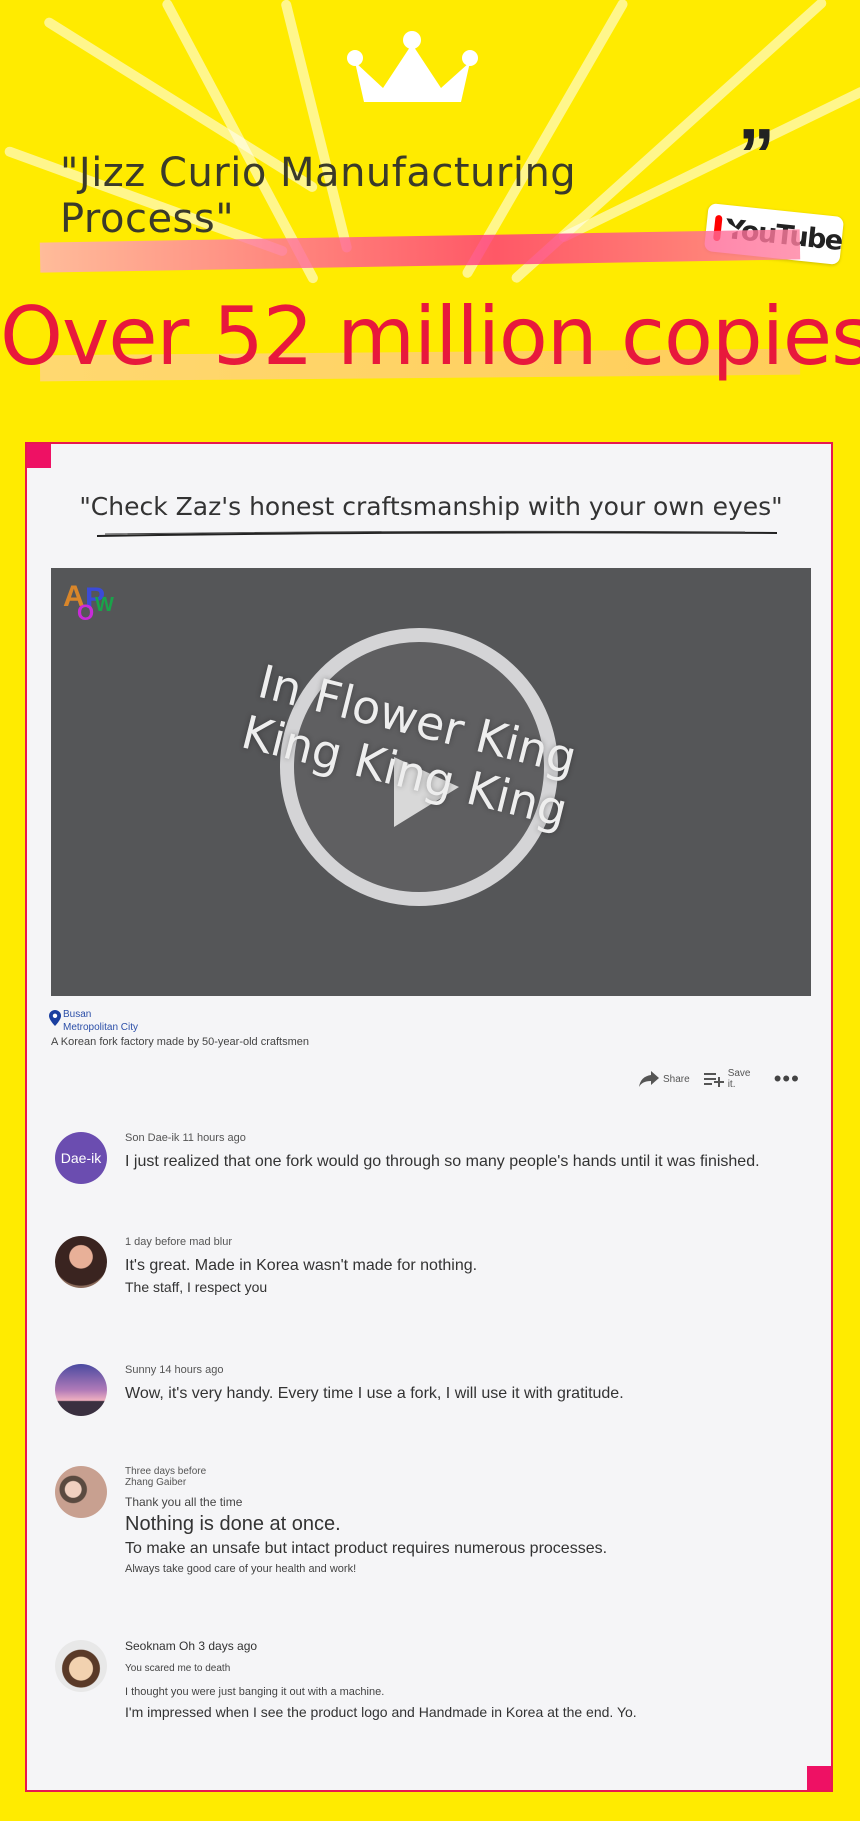 The width and height of the screenshot is (860, 1821). What do you see at coordinates (318, 196) in the screenshot?
I see `hero-title: "Jizz Curio Manufacturing Process"` at bounding box center [318, 196].